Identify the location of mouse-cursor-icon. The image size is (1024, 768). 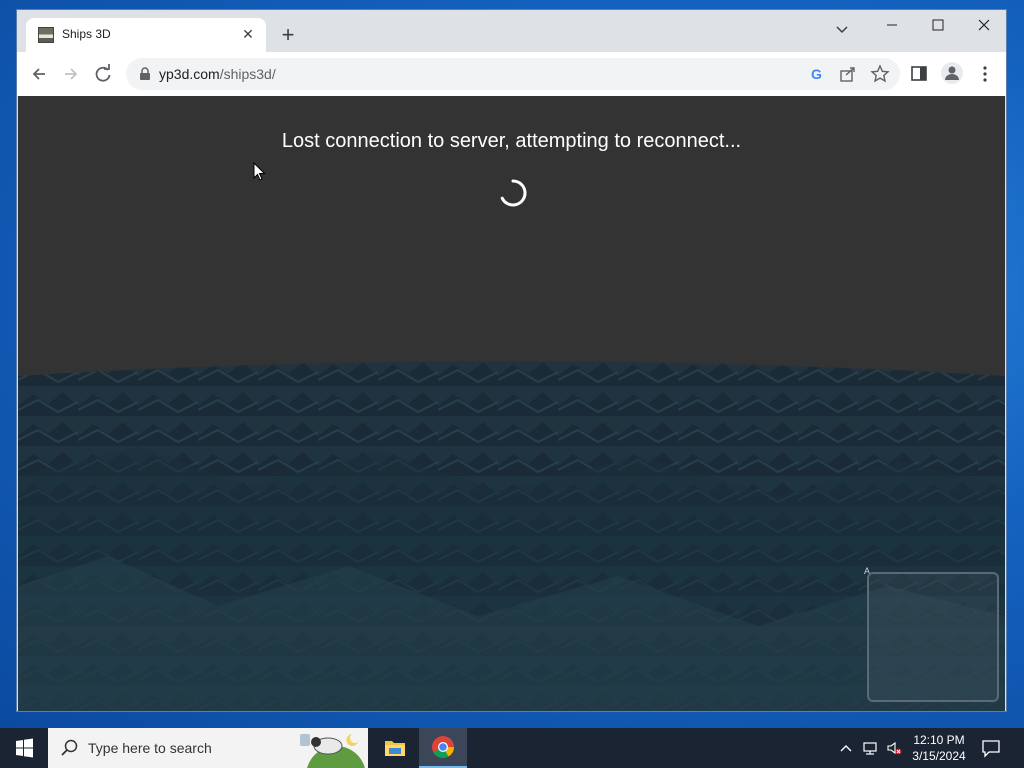
(259, 171).